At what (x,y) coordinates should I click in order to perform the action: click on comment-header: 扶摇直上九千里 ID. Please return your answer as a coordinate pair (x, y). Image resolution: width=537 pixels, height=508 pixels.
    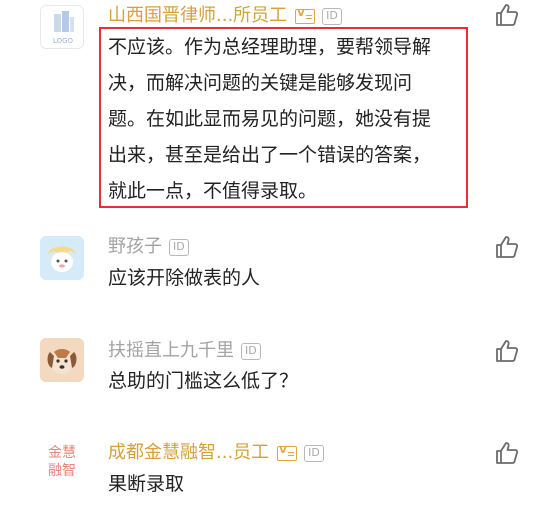
    Looking at the image, I should click on (184, 351).